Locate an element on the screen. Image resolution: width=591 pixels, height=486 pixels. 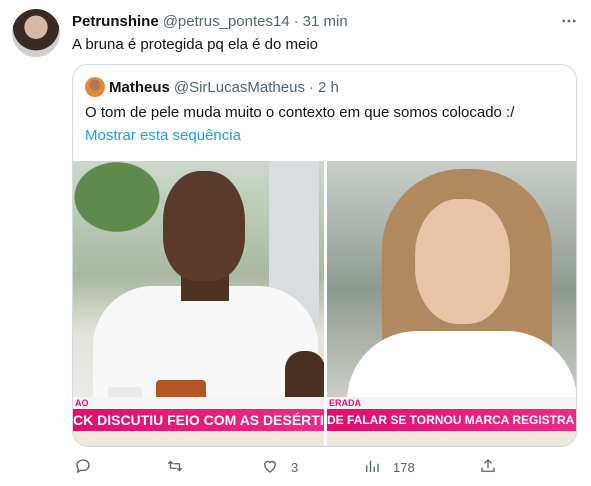
woman-face is located at coordinates (462, 261).